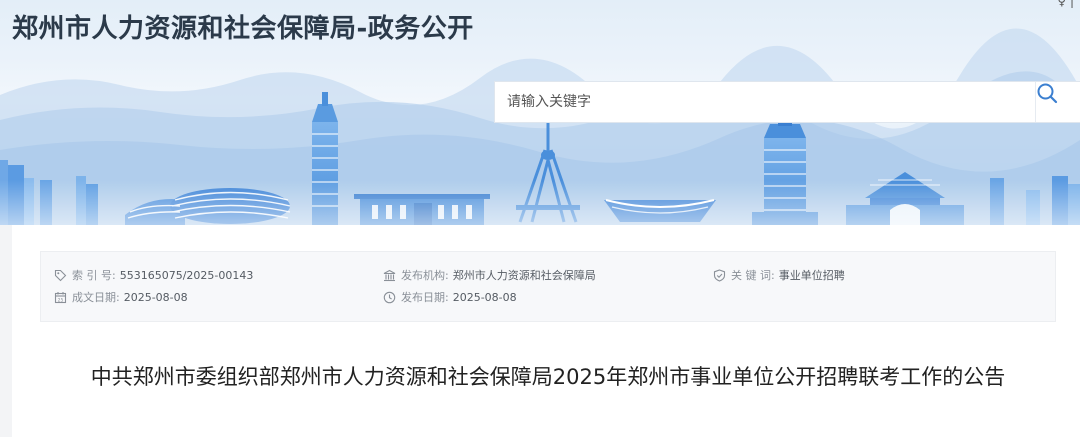 The height and width of the screenshot is (437, 1080). I want to click on meta-index-label: 索 引 号:, so click(94, 275).